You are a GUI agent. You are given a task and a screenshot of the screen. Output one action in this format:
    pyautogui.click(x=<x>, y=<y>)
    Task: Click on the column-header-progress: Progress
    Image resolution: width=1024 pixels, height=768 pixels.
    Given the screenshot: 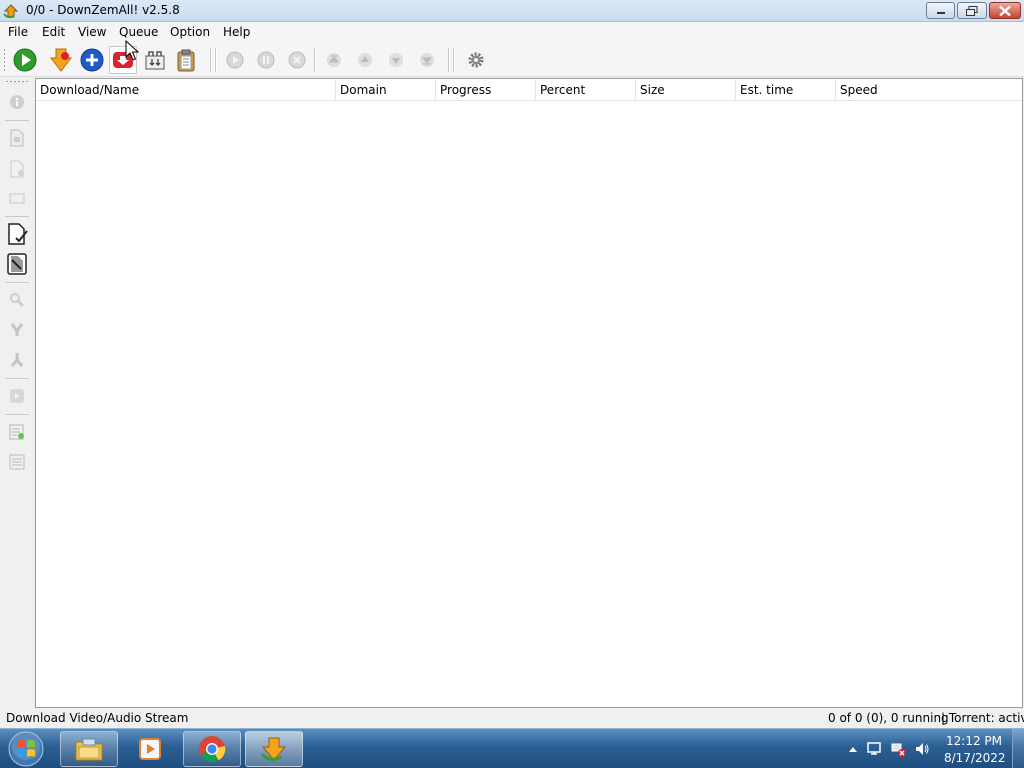 What is the action you would take?
    pyautogui.click(x=486, y=90)
    